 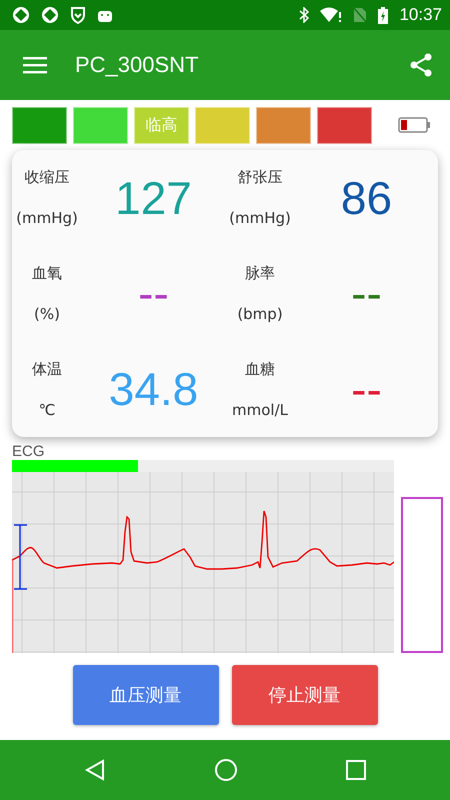 What do you see at coordinates (260, 409) in the screenshot?
I see `vital-unit: mmol/L` at bounding box center [260, 409].